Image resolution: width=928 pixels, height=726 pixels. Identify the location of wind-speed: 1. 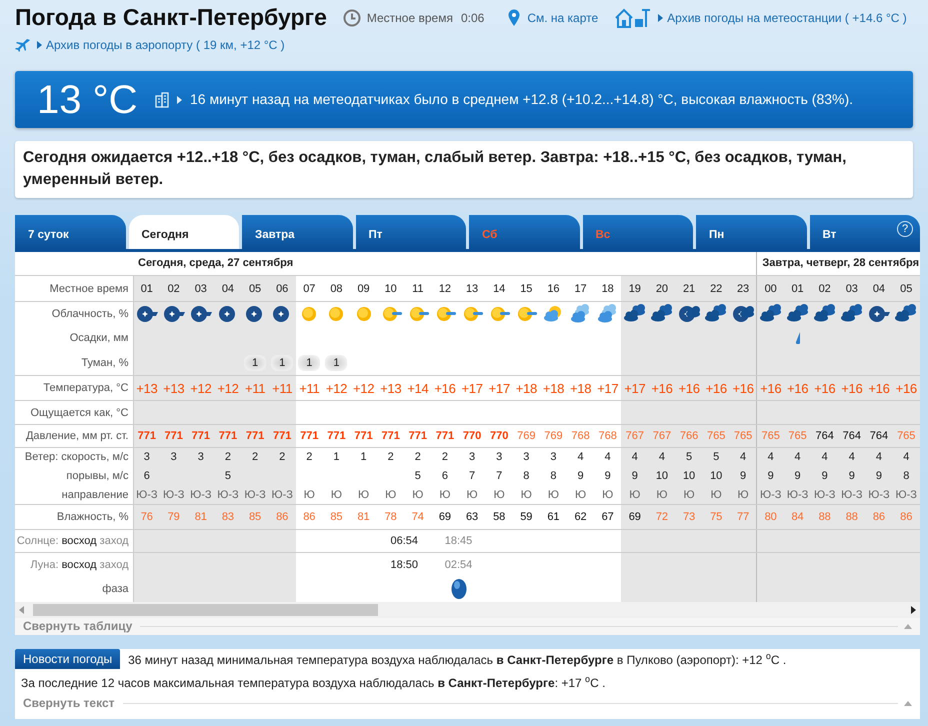
(336, 457).